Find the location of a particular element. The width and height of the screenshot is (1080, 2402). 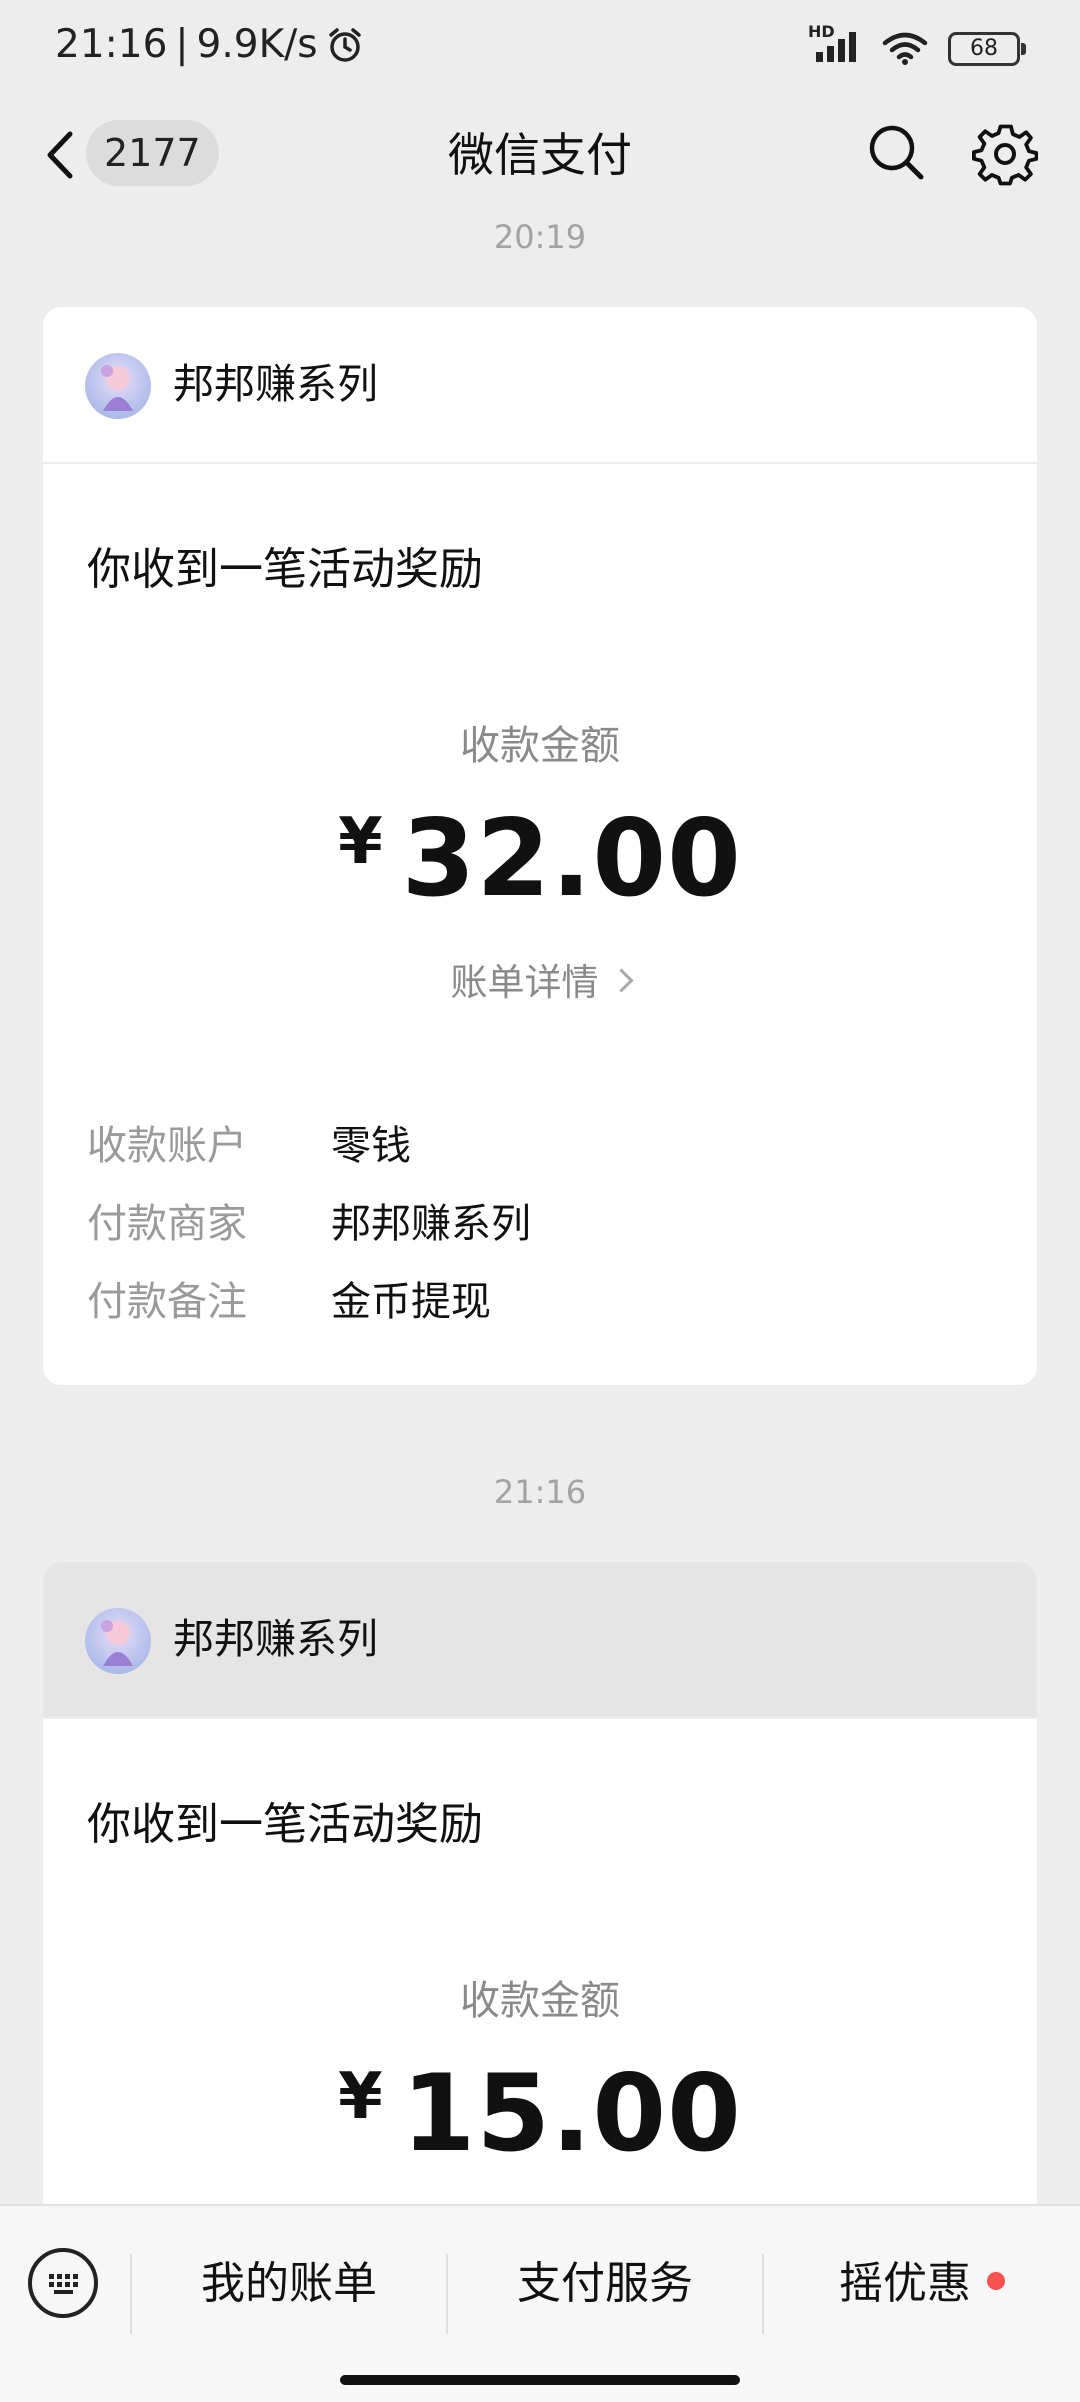

menu-shake-offers: 摇优惠 is located at coordinates (922, 2283).